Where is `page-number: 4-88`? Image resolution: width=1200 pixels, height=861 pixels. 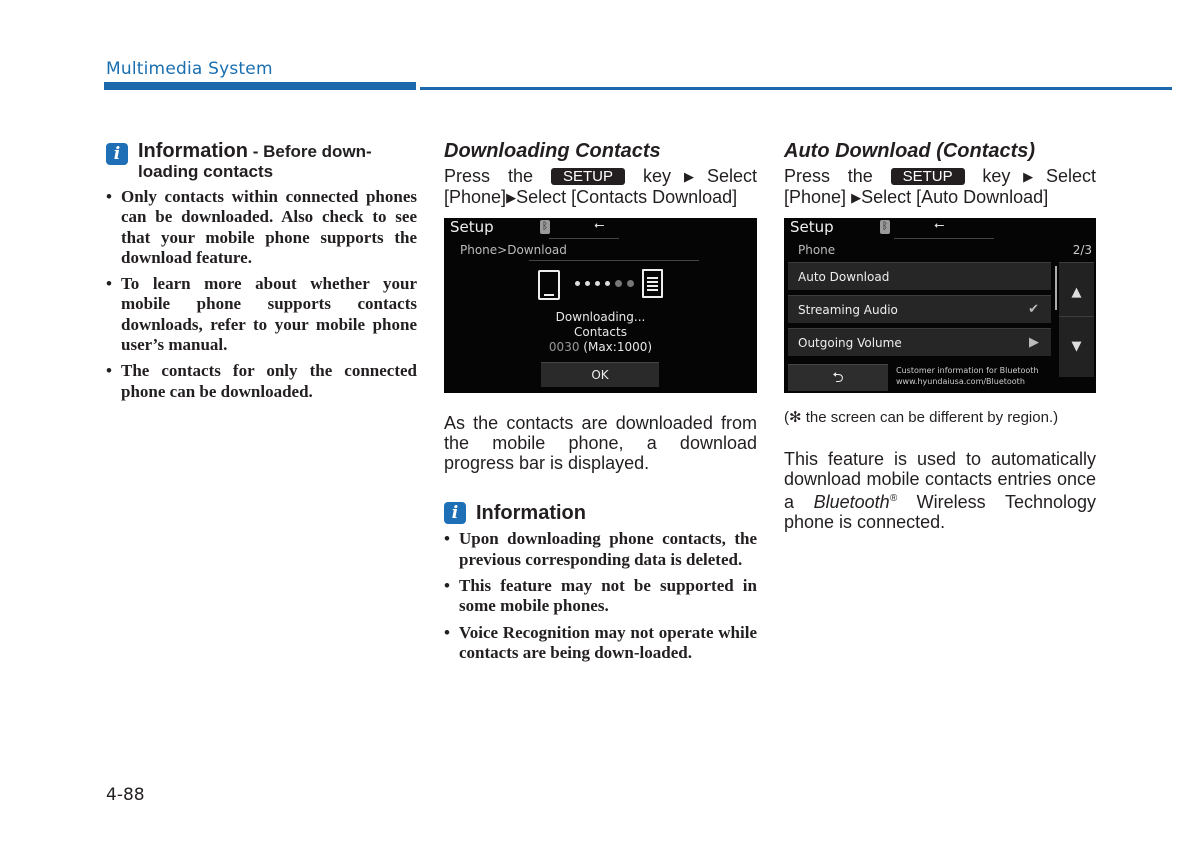
page-number: 4-88 is located at coordinates (125, 795).